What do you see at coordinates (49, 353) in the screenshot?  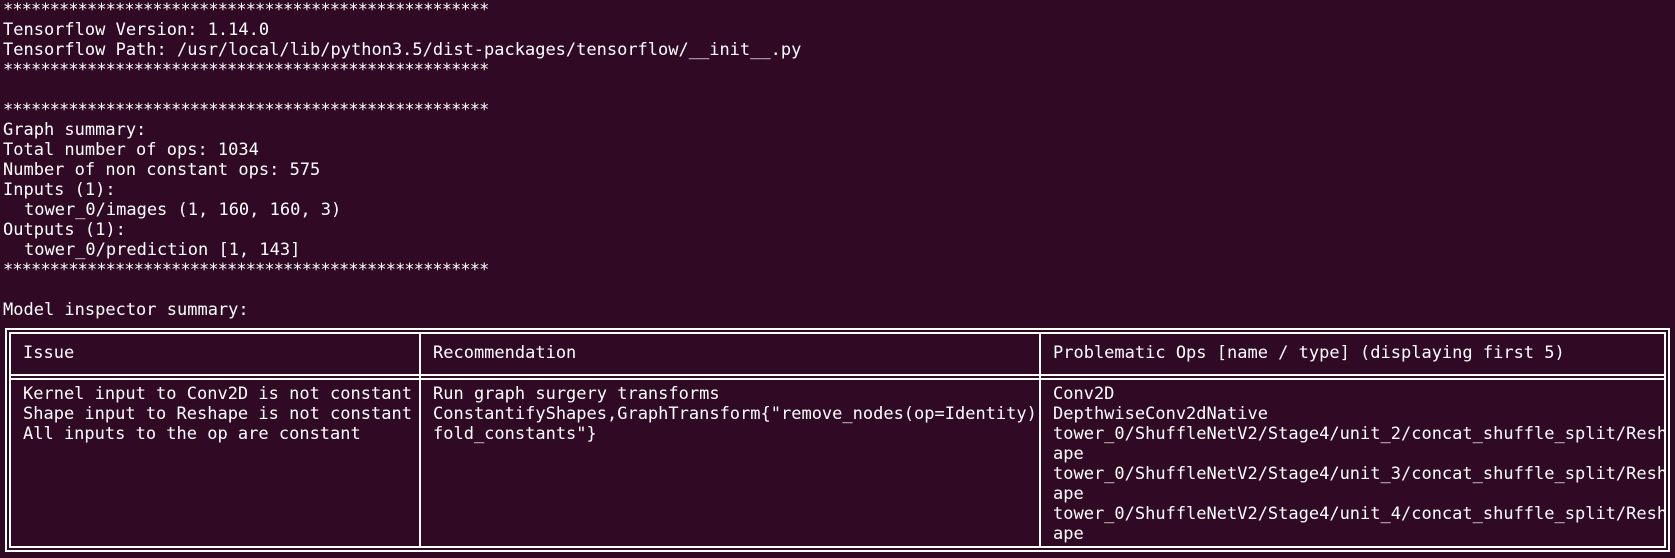 I see `issue-column-header: Issue` at bounding box center [49, 353].